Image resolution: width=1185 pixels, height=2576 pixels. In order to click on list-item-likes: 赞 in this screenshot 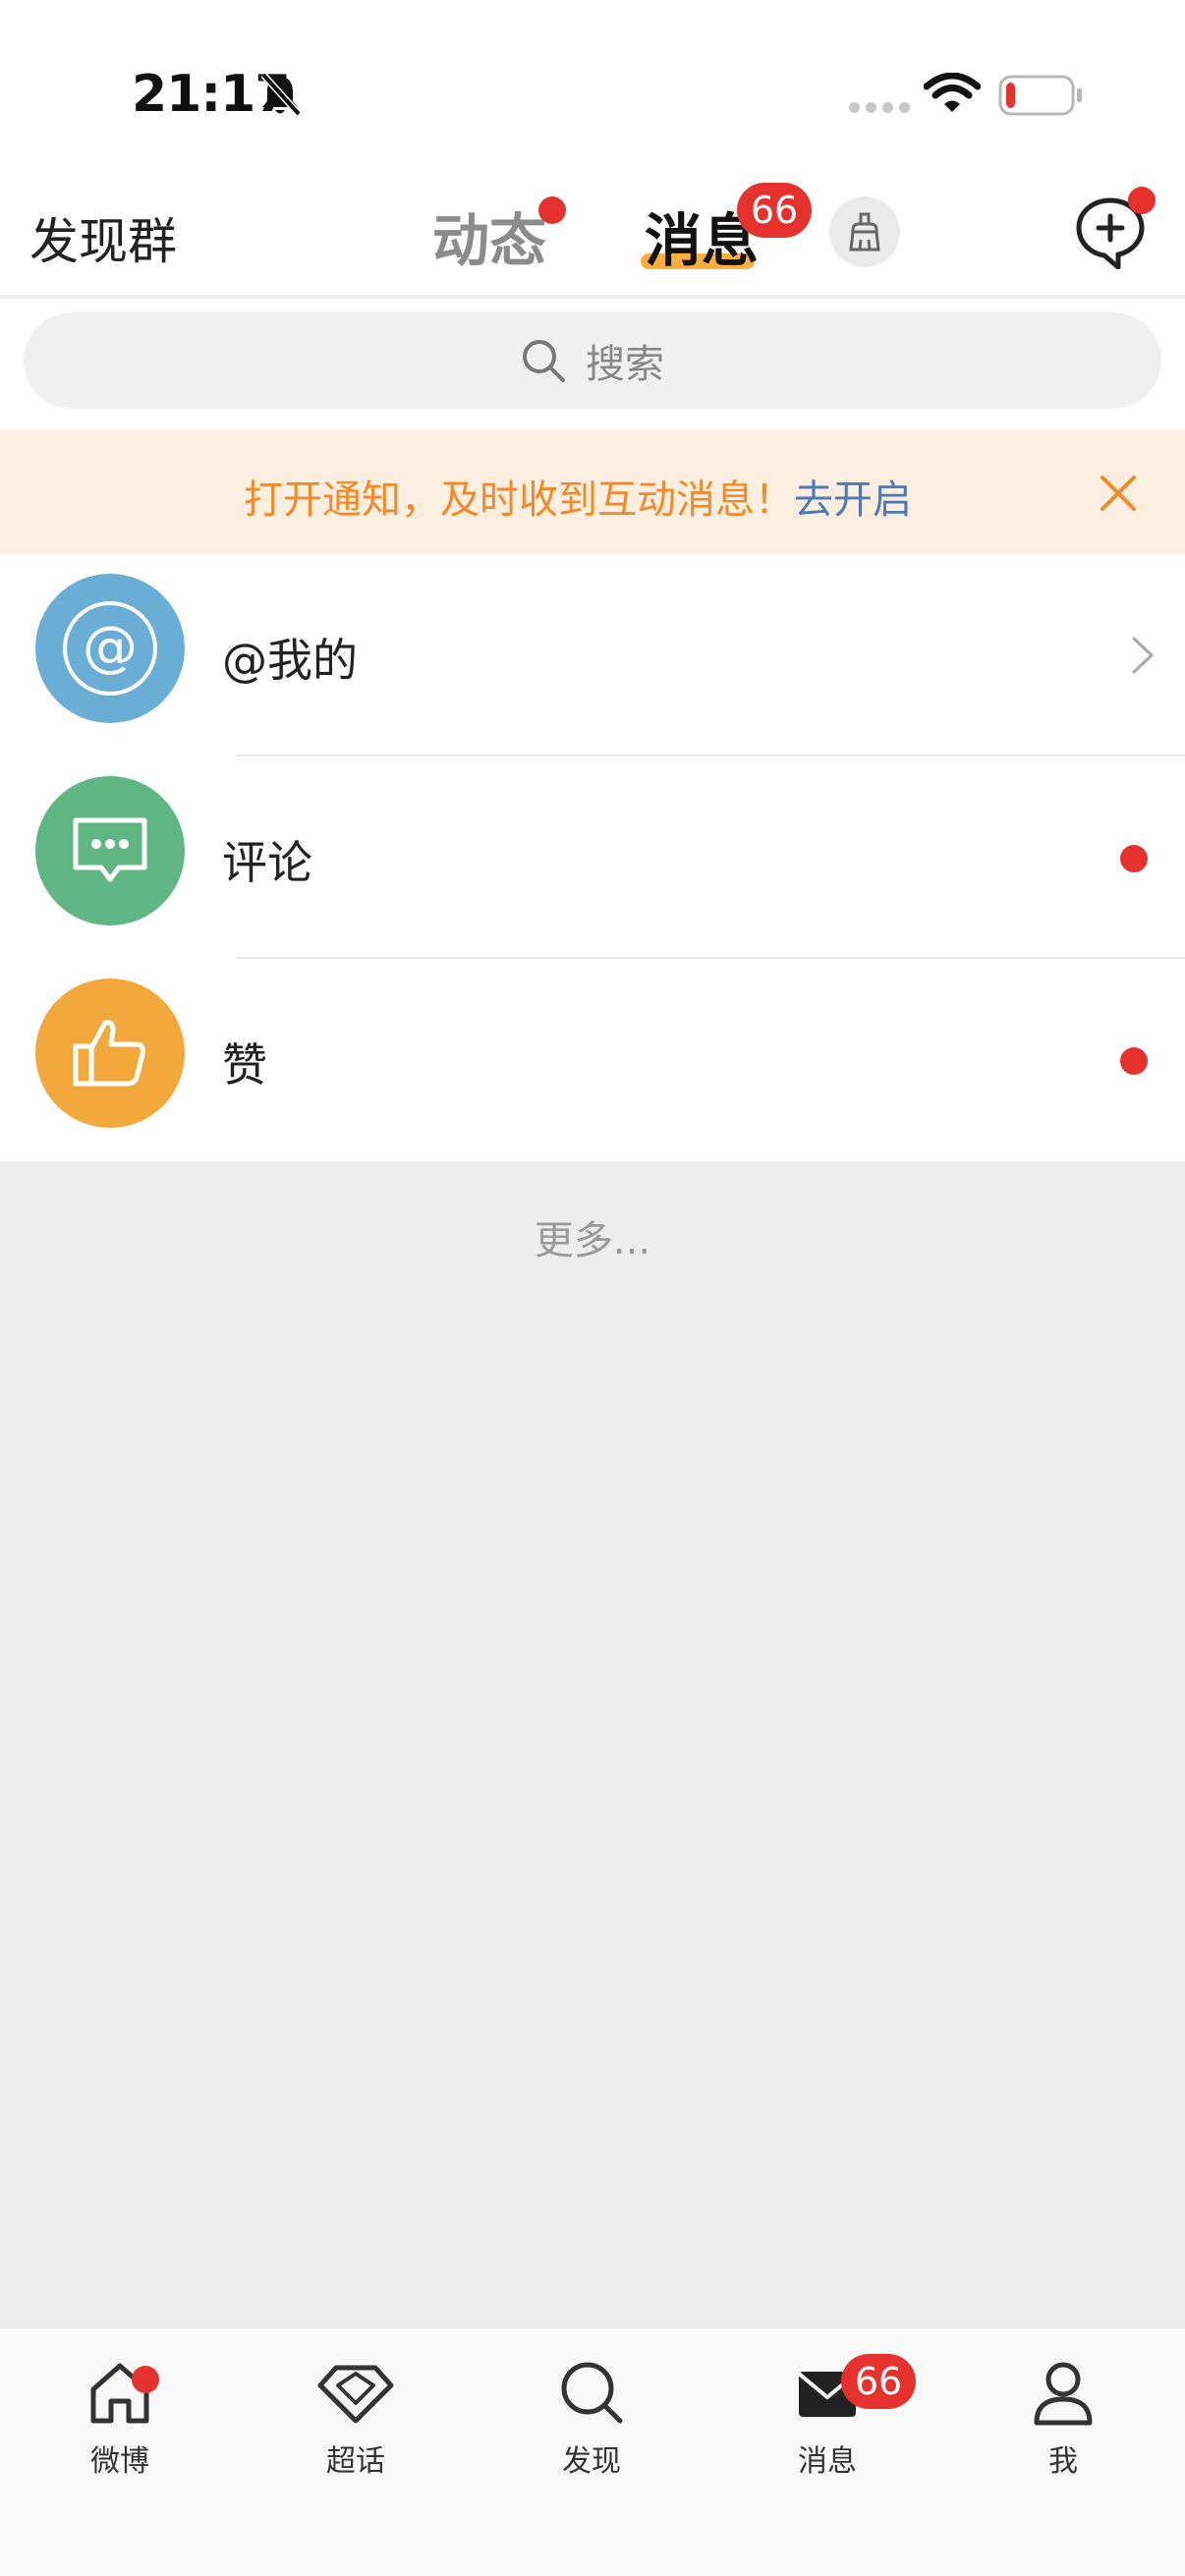, I will do `click(592, 1060)`.